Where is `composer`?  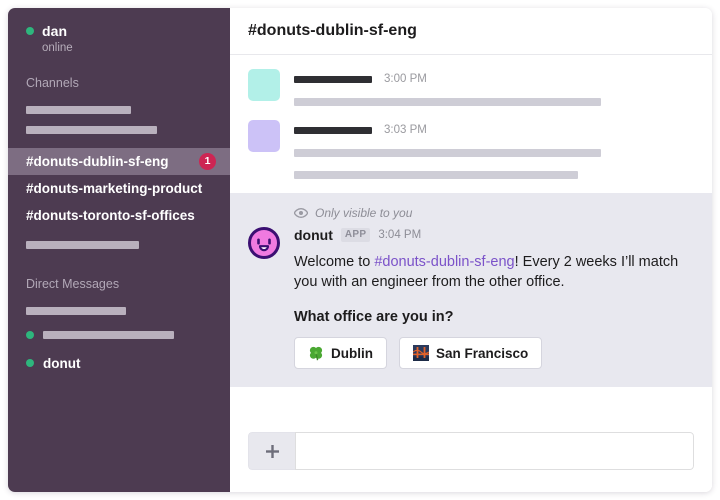
composer is located at coordinates (471, 451).